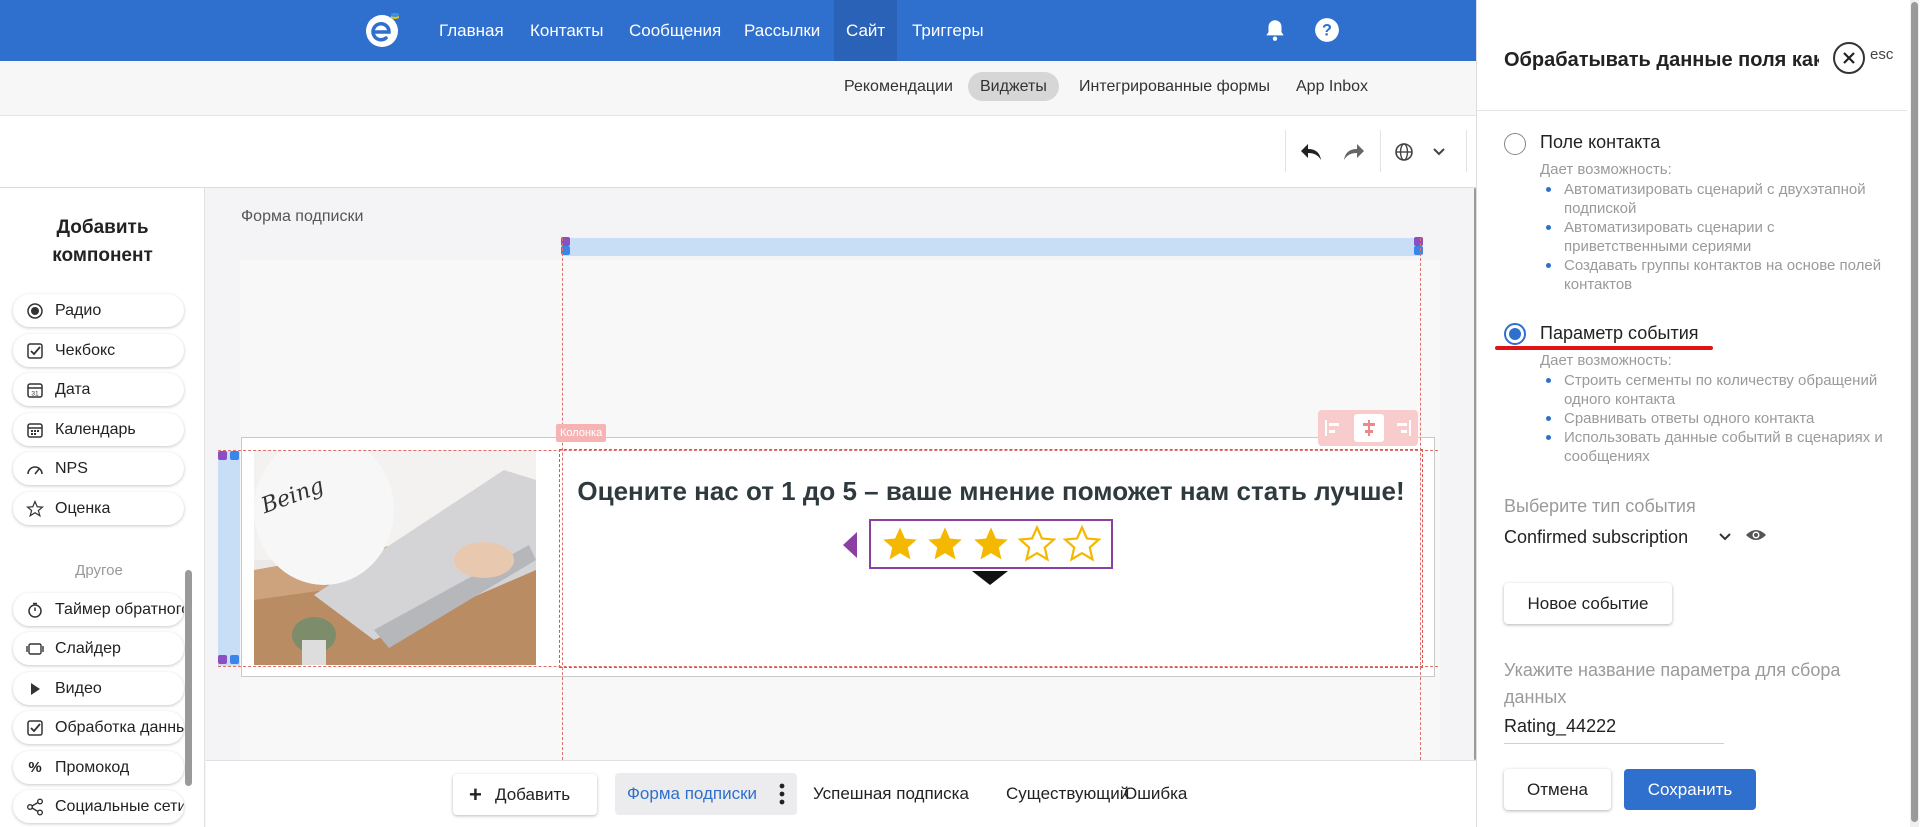 The height and width of the screenshot is (827, 1920). Describe the element at coordinates (898, 86) in the screenshot. I see `subnav-recommendations: Рекомендации` at that location.